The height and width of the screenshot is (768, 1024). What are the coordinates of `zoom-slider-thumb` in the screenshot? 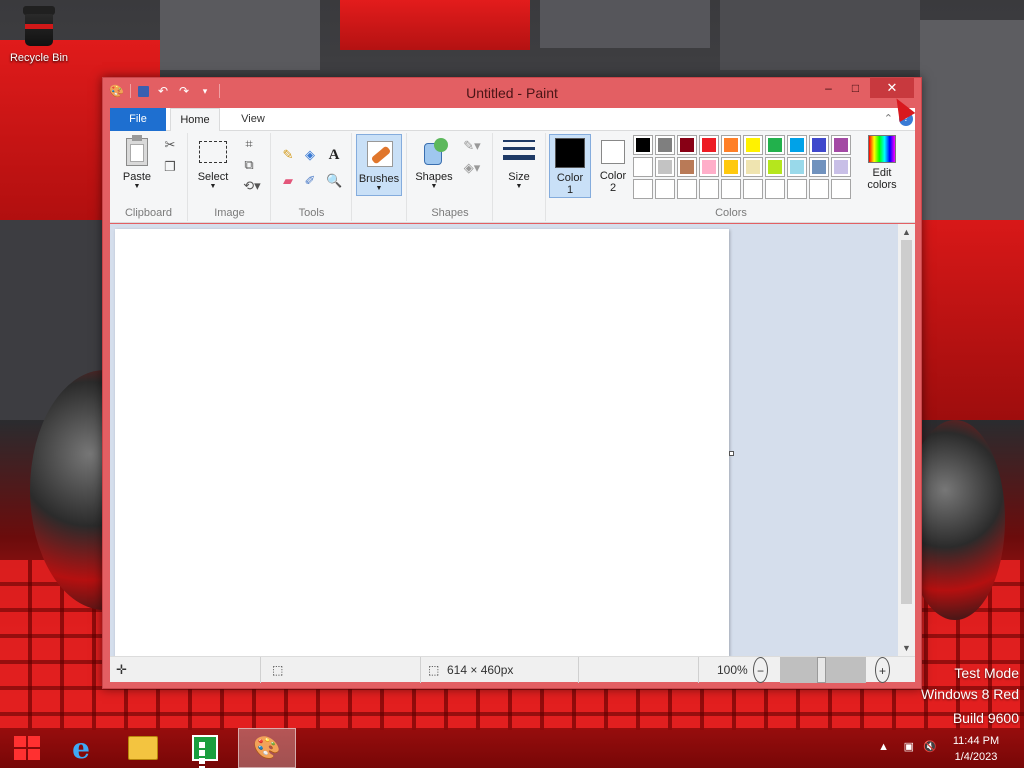 It's located at (821, 670).